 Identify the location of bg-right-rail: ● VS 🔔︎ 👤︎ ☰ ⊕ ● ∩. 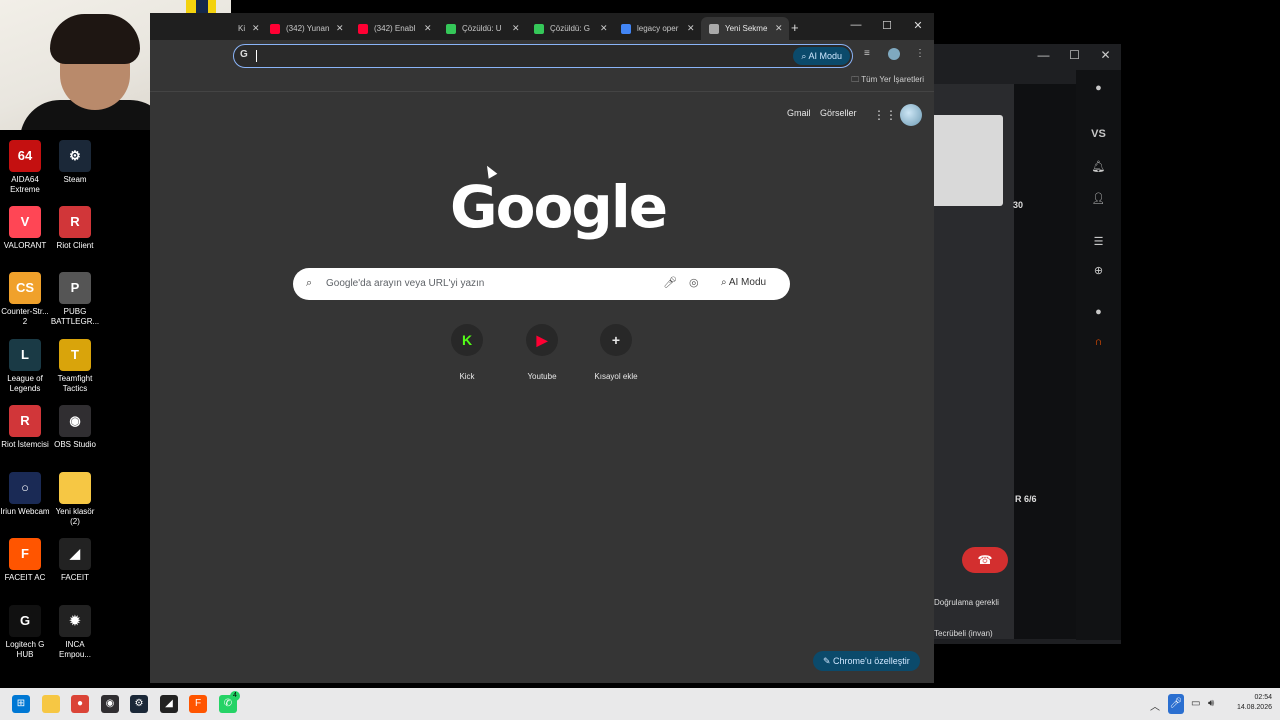
(1098, 355).